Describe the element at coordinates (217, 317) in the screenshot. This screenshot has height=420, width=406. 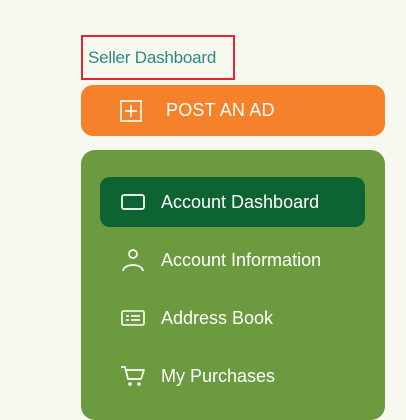
I see `sidebar-item-label: Address Book` at that location.